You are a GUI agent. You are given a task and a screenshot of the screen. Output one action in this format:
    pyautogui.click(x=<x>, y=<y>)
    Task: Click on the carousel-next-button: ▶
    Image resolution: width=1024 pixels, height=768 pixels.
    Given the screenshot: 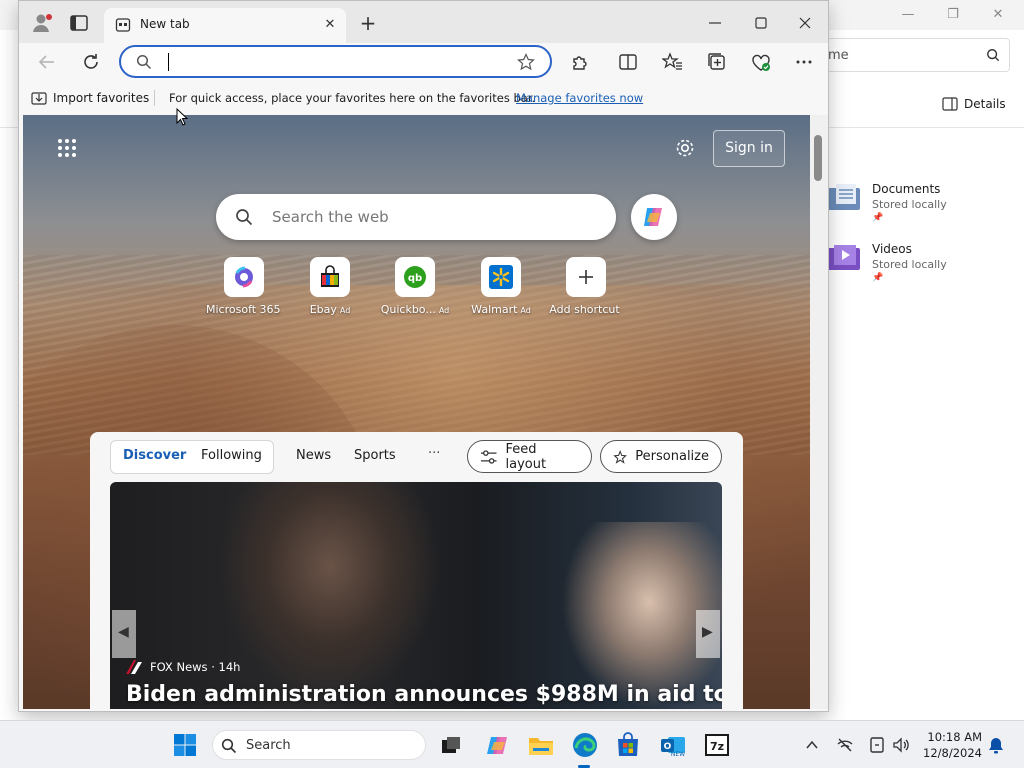 What is the action you would take?
    pyautogui.click(x=708, y=634)
    